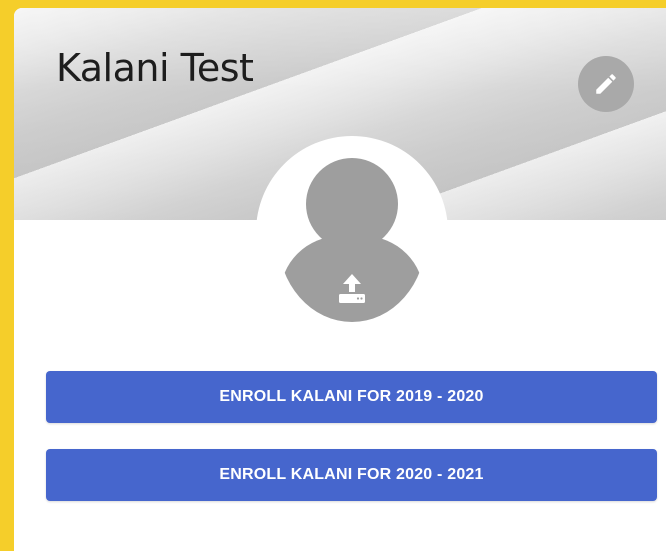  What do you see at coordinates (352, 288) in the screenshot?
I see `upload-icon` at bounding box center [352, 288].